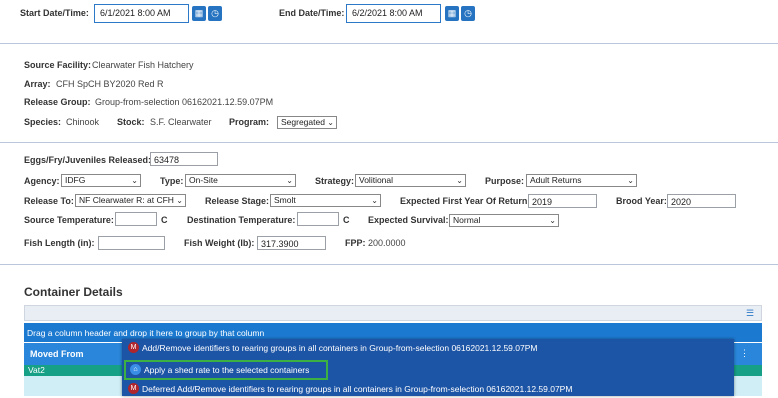 Image resolution: width=778 pixels, height=398 pixels. Describe the element at coordinates (131, 122) in the screenshot. I see `stock-label: Stock:` at that location.